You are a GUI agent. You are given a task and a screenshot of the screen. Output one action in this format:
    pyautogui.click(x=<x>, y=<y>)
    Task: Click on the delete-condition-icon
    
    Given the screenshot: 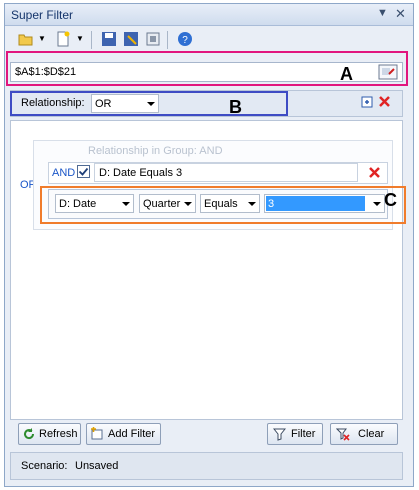 What is the action you would take?
    pyautogui.click(x=374, y=172)
    